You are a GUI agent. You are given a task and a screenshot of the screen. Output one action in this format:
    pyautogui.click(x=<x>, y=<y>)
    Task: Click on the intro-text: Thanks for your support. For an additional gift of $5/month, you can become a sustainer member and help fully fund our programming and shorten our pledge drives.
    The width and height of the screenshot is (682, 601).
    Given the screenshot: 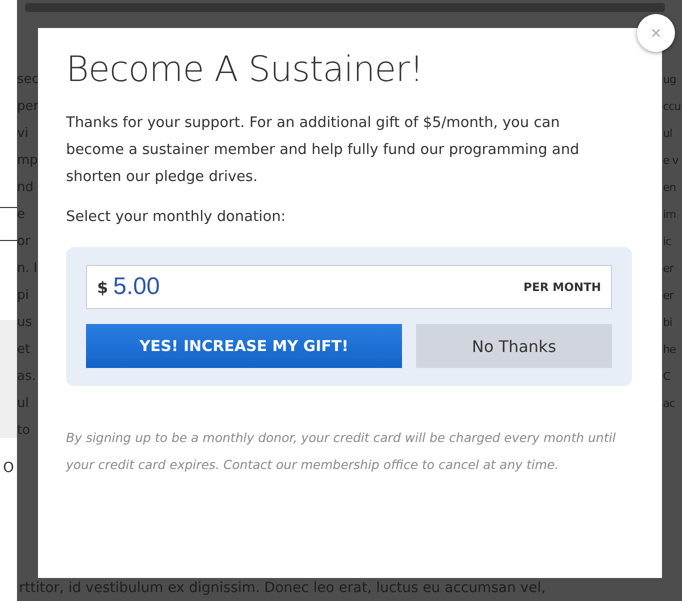 What is the action you would take?
    pyautogui.click(x=323, y=150)
    